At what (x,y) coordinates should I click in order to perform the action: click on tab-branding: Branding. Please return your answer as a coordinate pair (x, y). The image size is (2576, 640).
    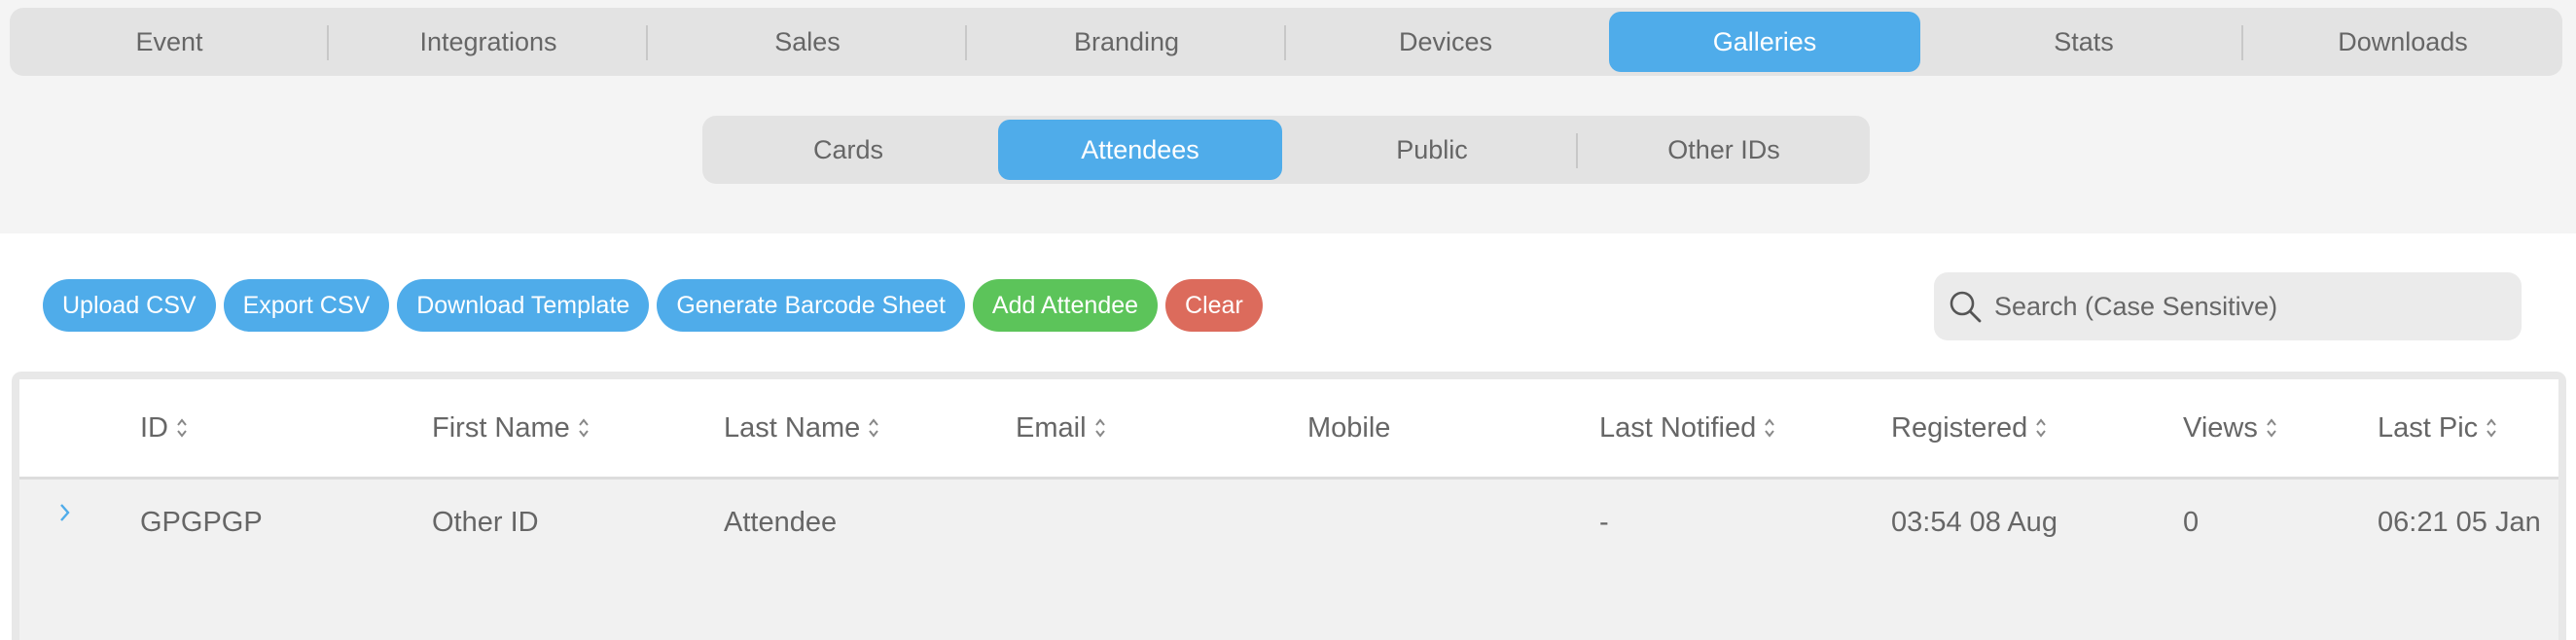
    Looking at the image, I should click on (1123, 42).